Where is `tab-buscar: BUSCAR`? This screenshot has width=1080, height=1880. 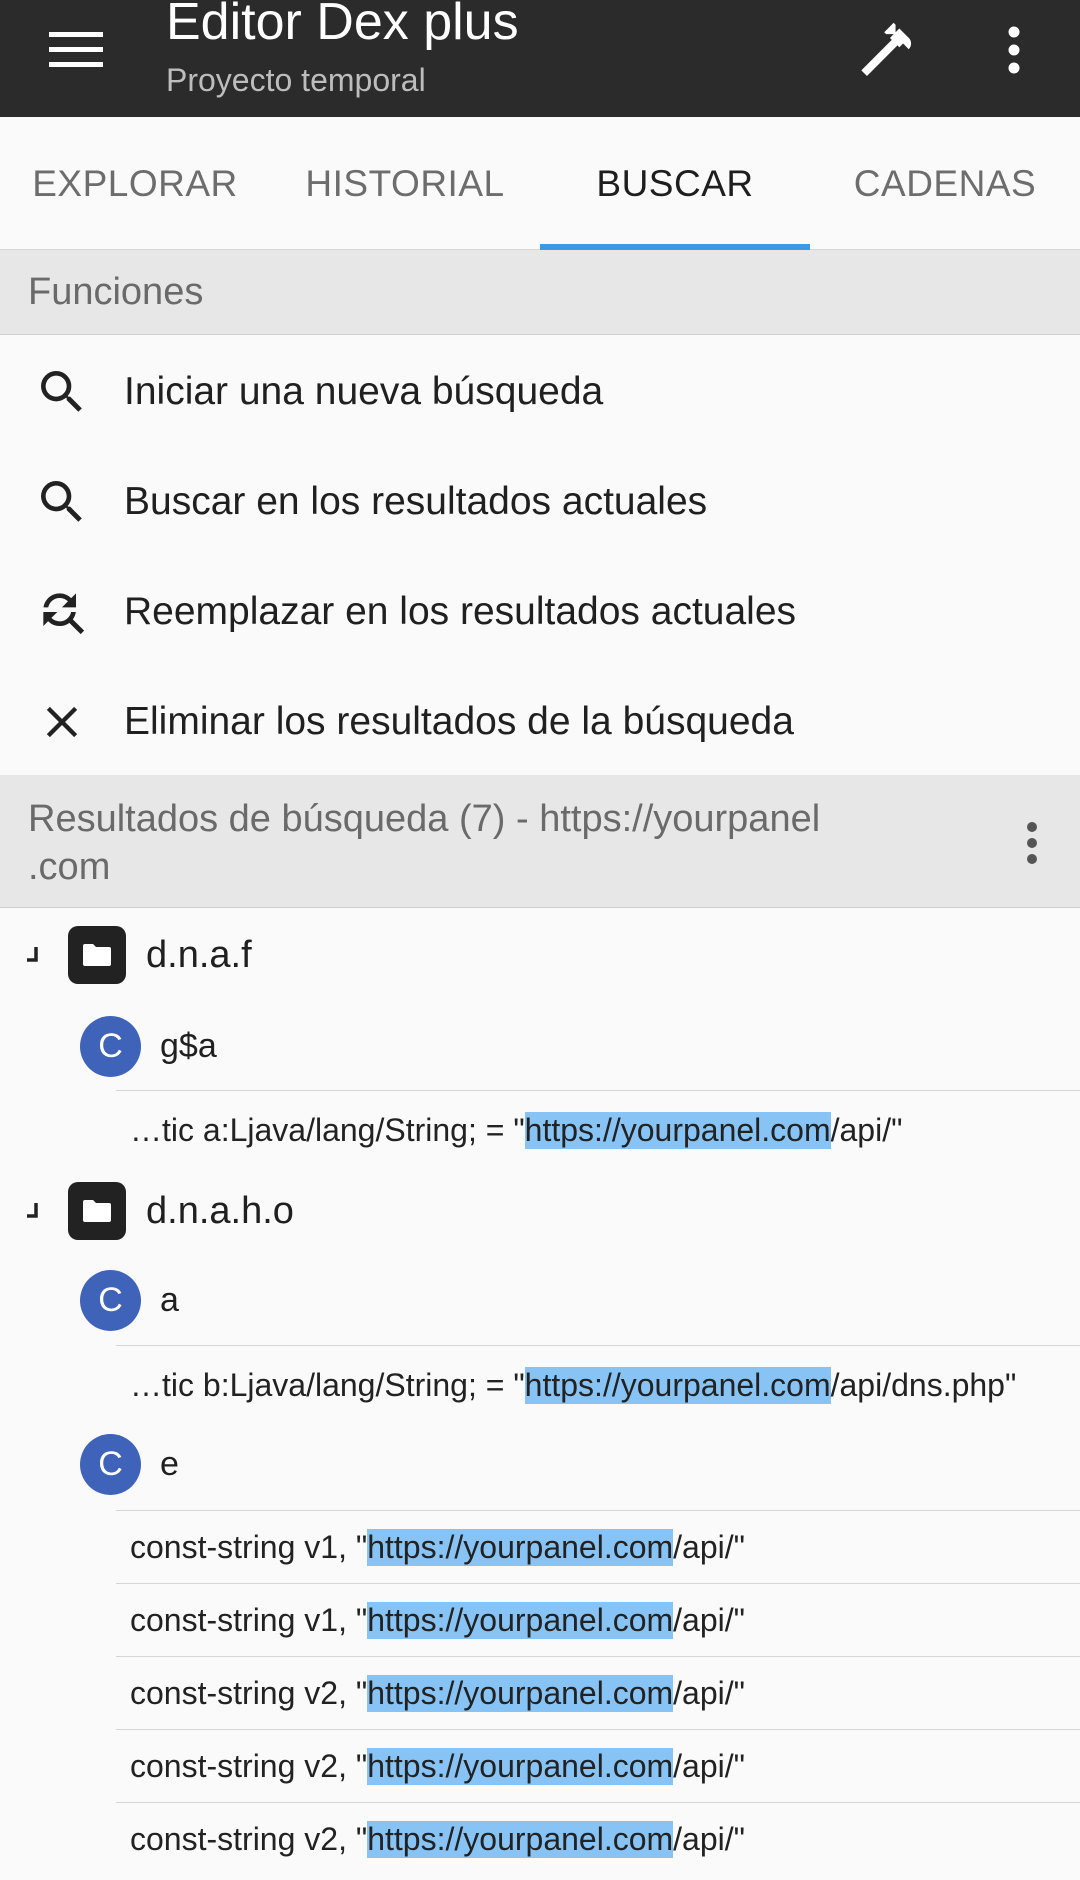
tab-buscar: BUSCAR is located at coordinates (675, 184).